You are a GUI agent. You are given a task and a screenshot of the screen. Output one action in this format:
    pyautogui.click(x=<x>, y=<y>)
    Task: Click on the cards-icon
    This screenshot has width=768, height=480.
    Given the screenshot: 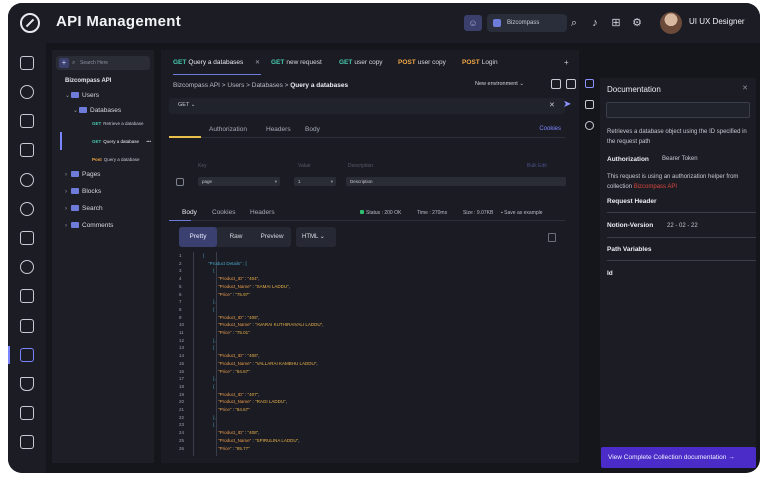 What is the action you would take?
    pyautogui.click(x=27, y=150)
    